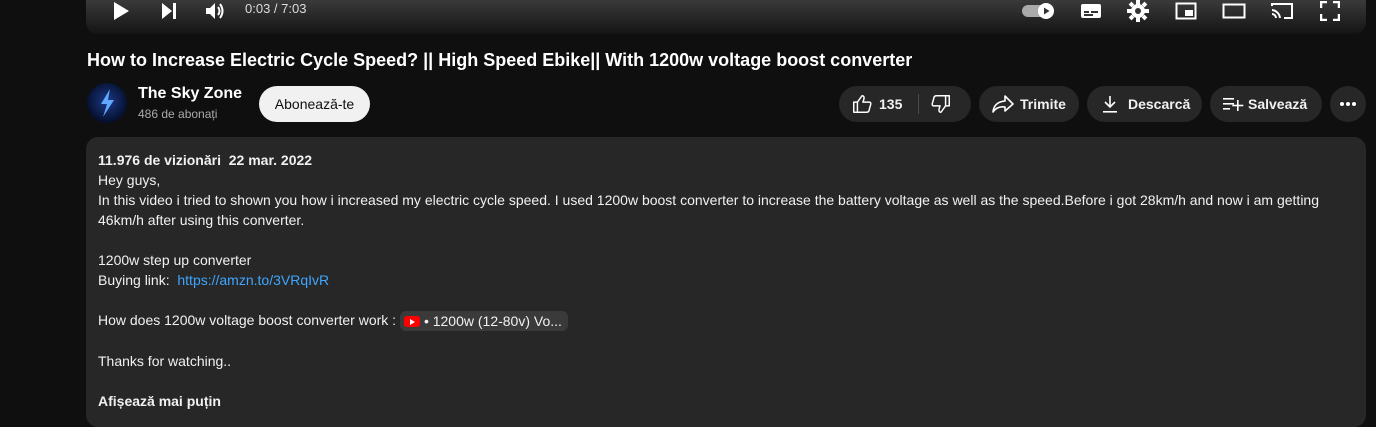  I want to click on play-icon, so click(121, 11).